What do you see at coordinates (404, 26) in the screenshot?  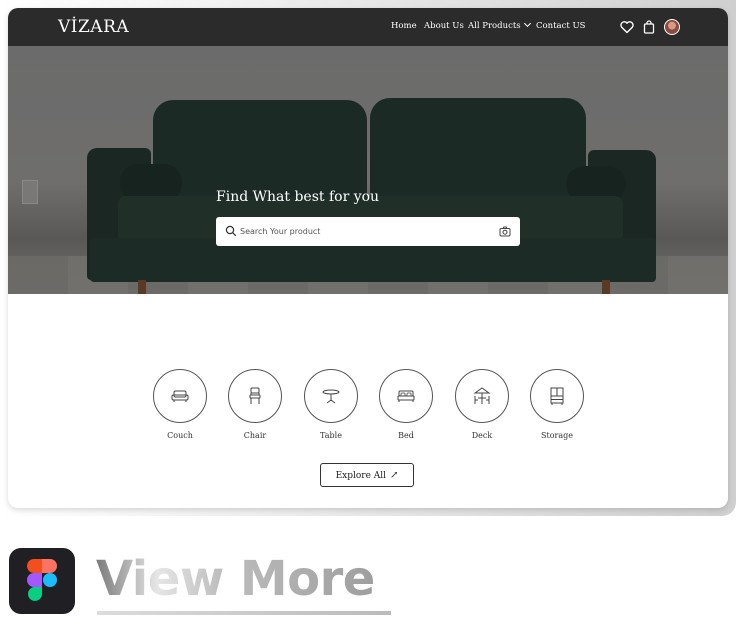 I see `nav-link-home: Home` at bounding box center [404, 26].